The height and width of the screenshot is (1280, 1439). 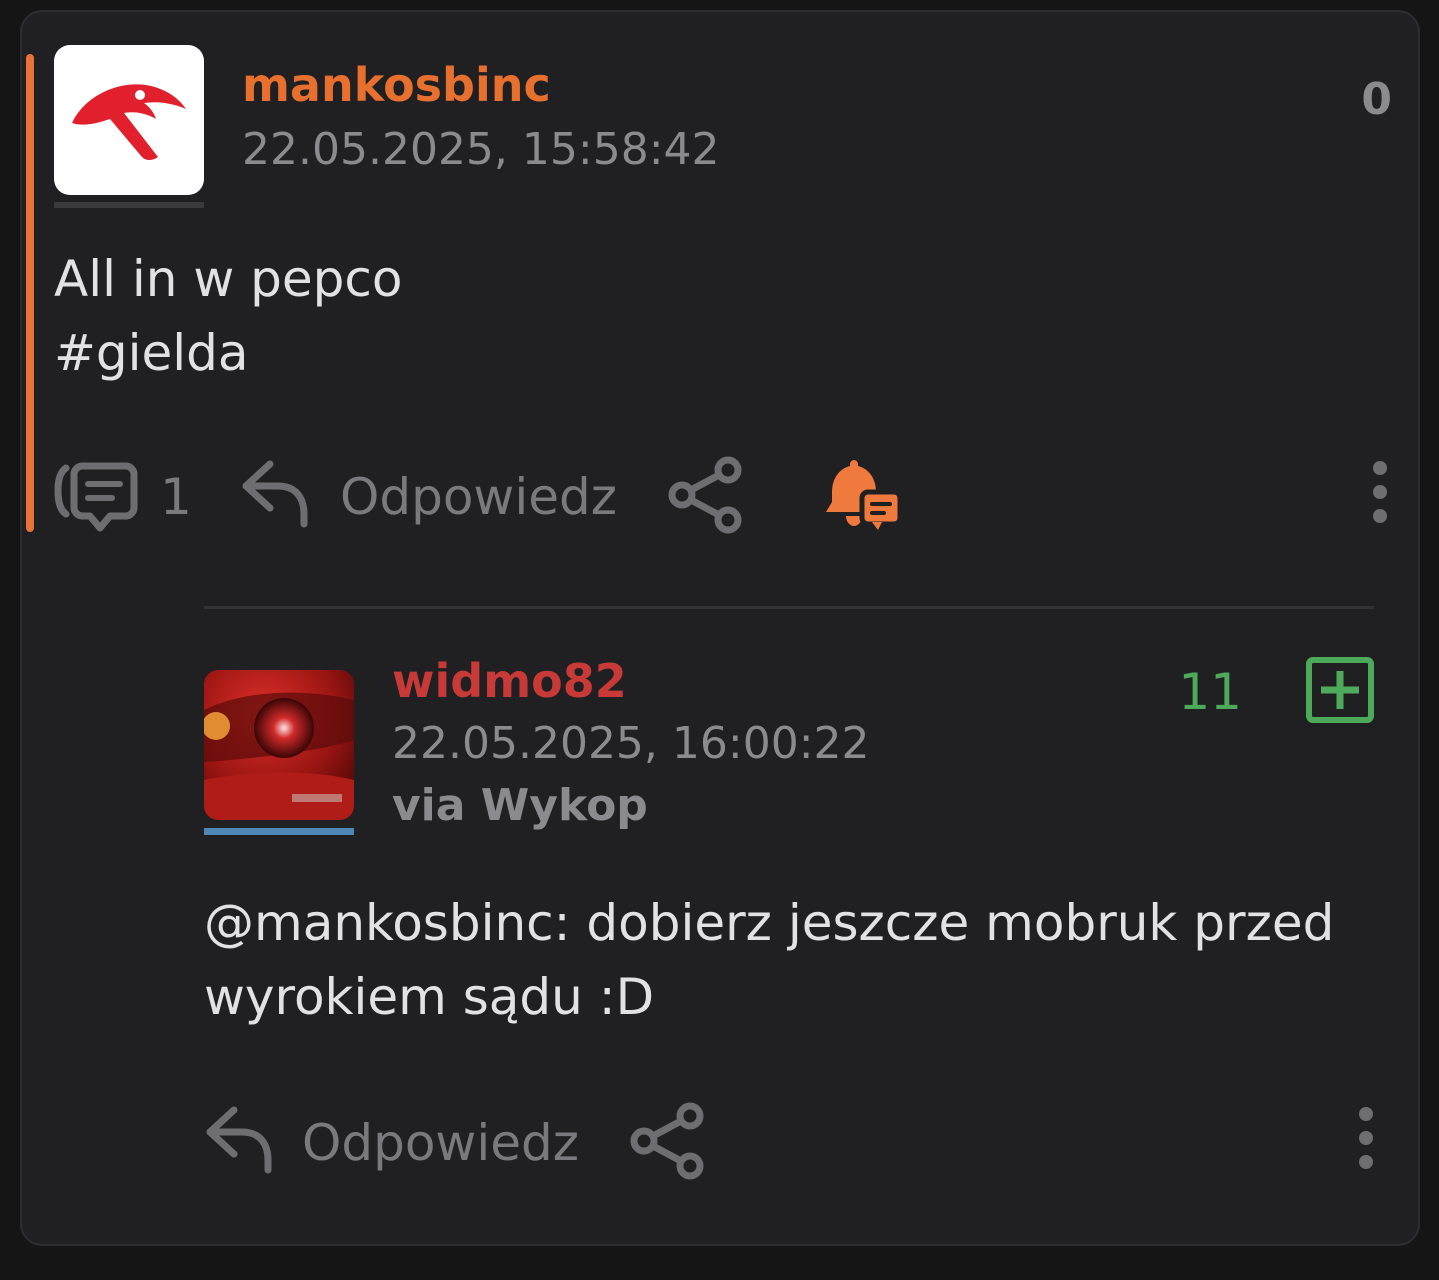 I want to click on car-taillight-avatar, so click(x=279, y=745).